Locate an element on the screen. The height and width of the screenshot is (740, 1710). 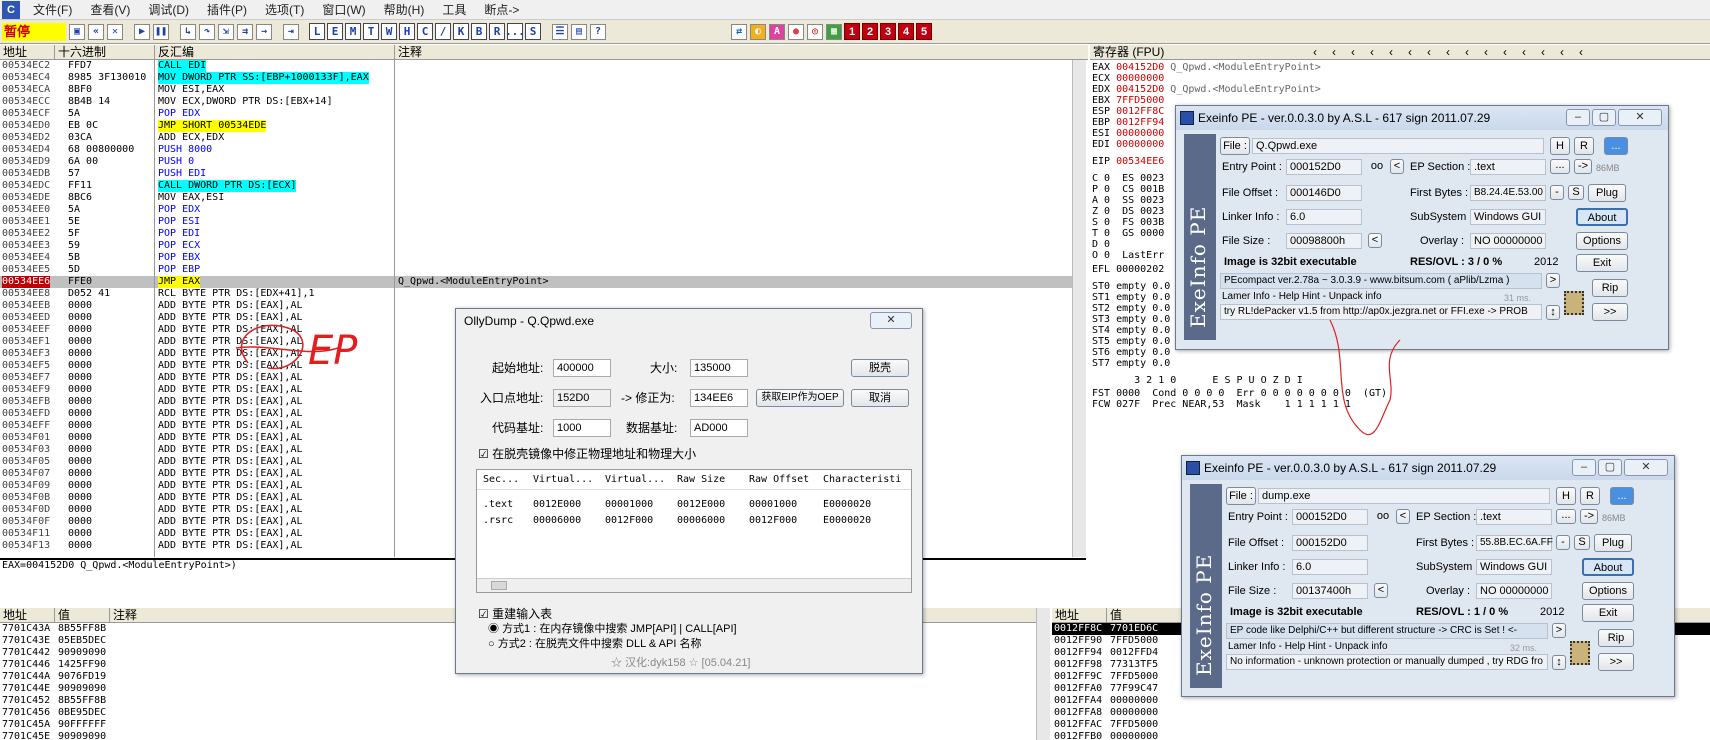
pause-icon: ❚❚ is located at coordinates (161, 31).